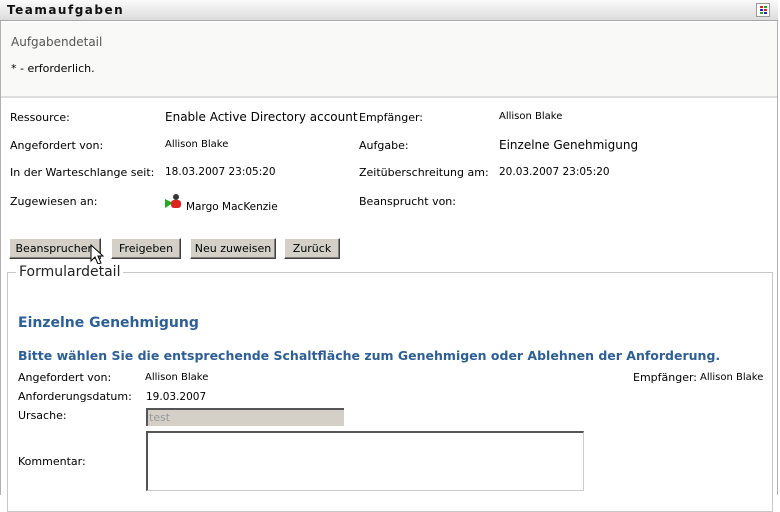 Image resolution: width=780 pixels, height=512 pixels. Describe the element at coordinates (389, 10) in the screenshot. I see `title-bar: Teamaufgaben` at that location.